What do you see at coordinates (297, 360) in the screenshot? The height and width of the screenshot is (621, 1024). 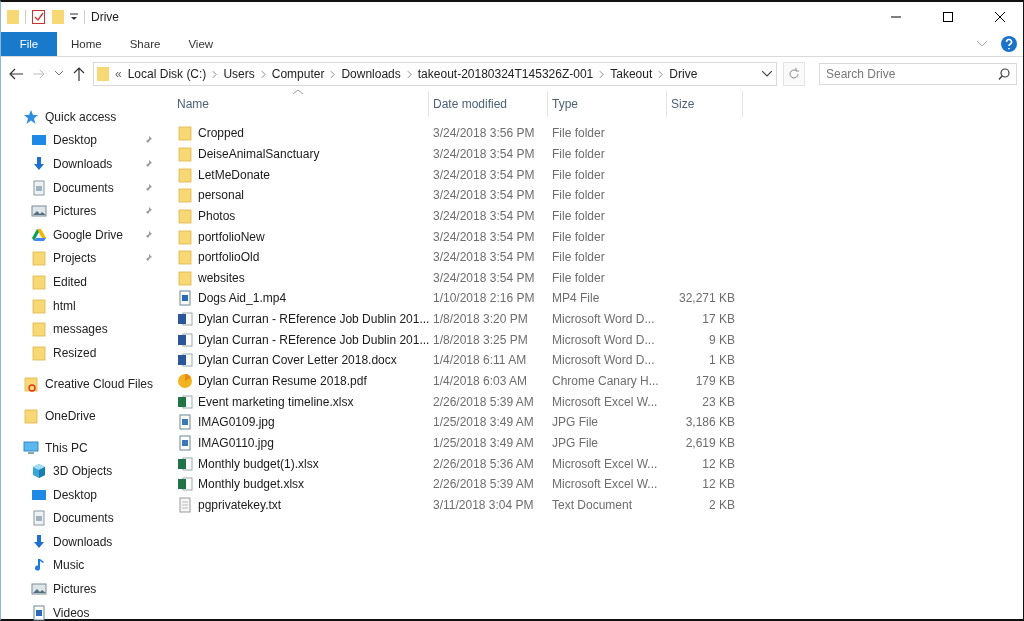 I see `file-name: Dylan Curran Cover Letter 2018.docx` at bounding box center [297, 360].